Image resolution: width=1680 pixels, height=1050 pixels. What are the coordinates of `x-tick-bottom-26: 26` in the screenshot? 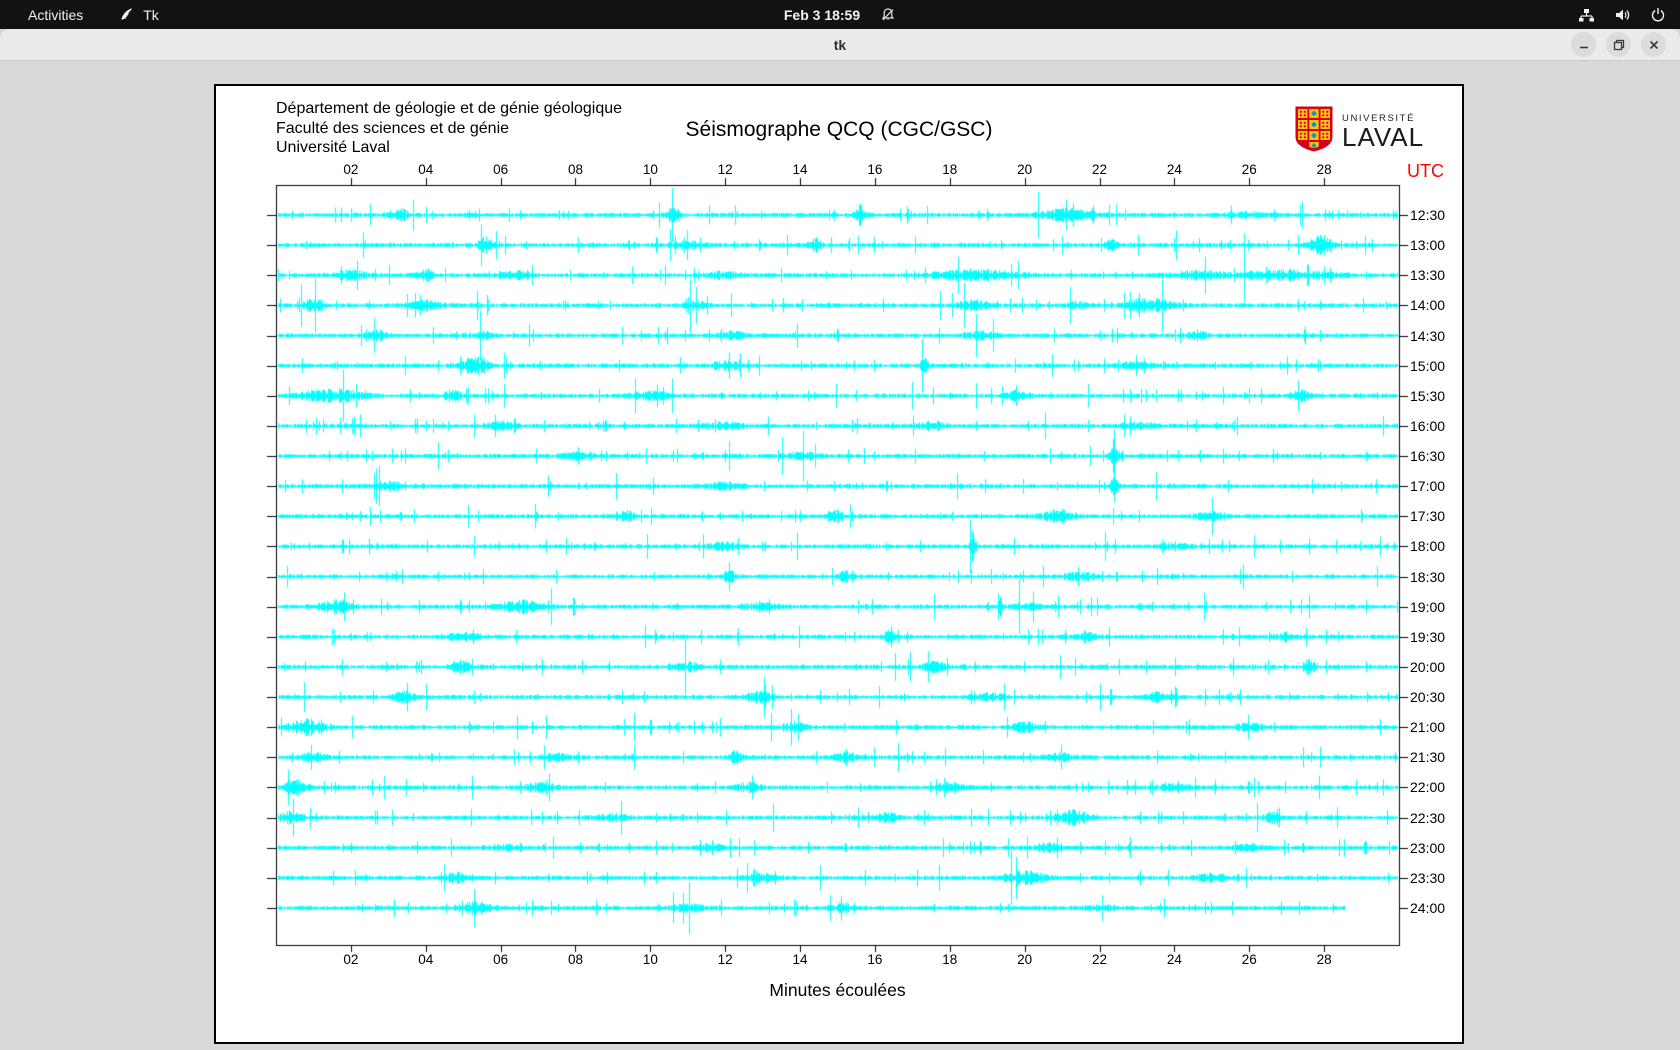 It's located at (1249, 959).